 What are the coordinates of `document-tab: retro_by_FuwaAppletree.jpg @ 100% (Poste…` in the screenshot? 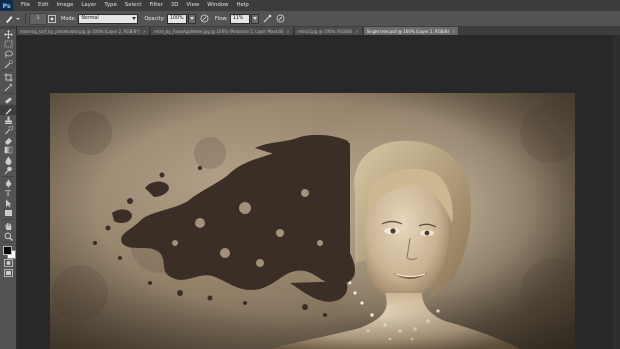 It's located at (222, 31).